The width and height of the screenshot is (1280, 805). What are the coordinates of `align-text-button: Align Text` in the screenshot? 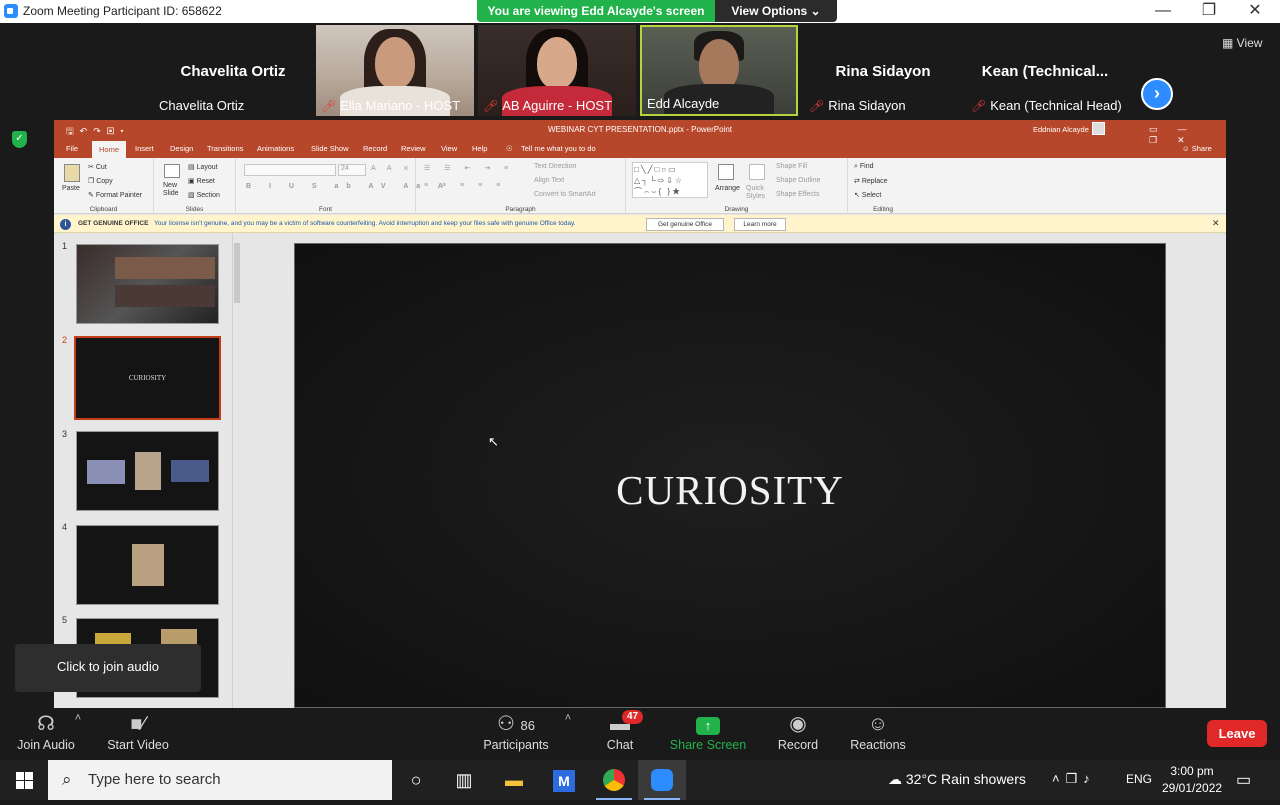 It's located at (549, 180).